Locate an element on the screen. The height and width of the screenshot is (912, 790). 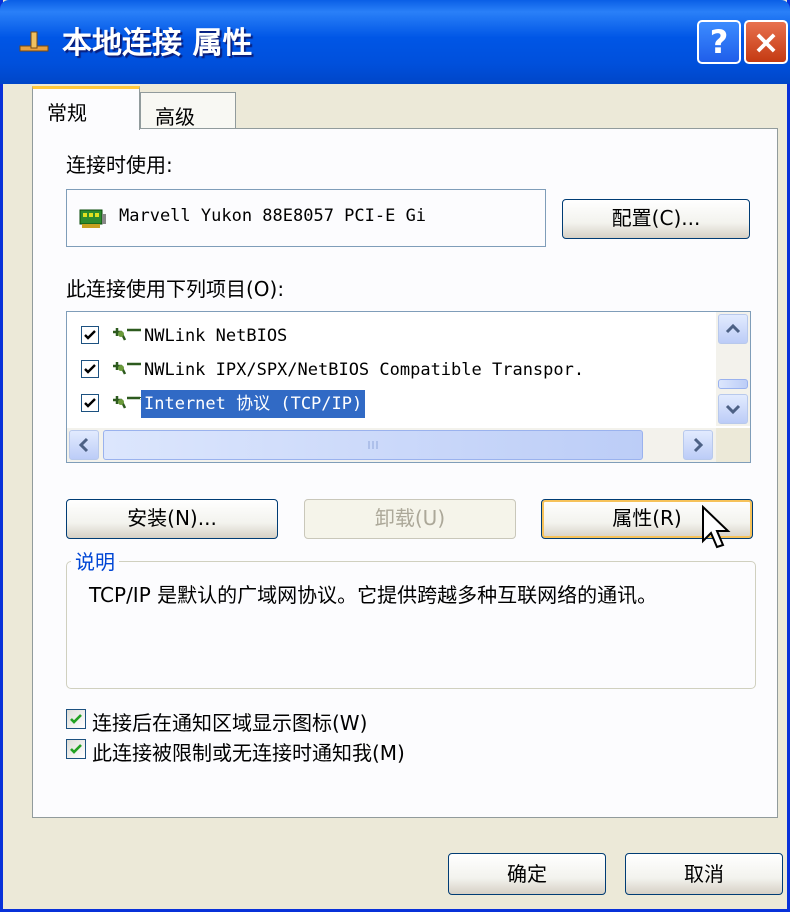
chevron-left-icon is located at coordinates (83, 445).